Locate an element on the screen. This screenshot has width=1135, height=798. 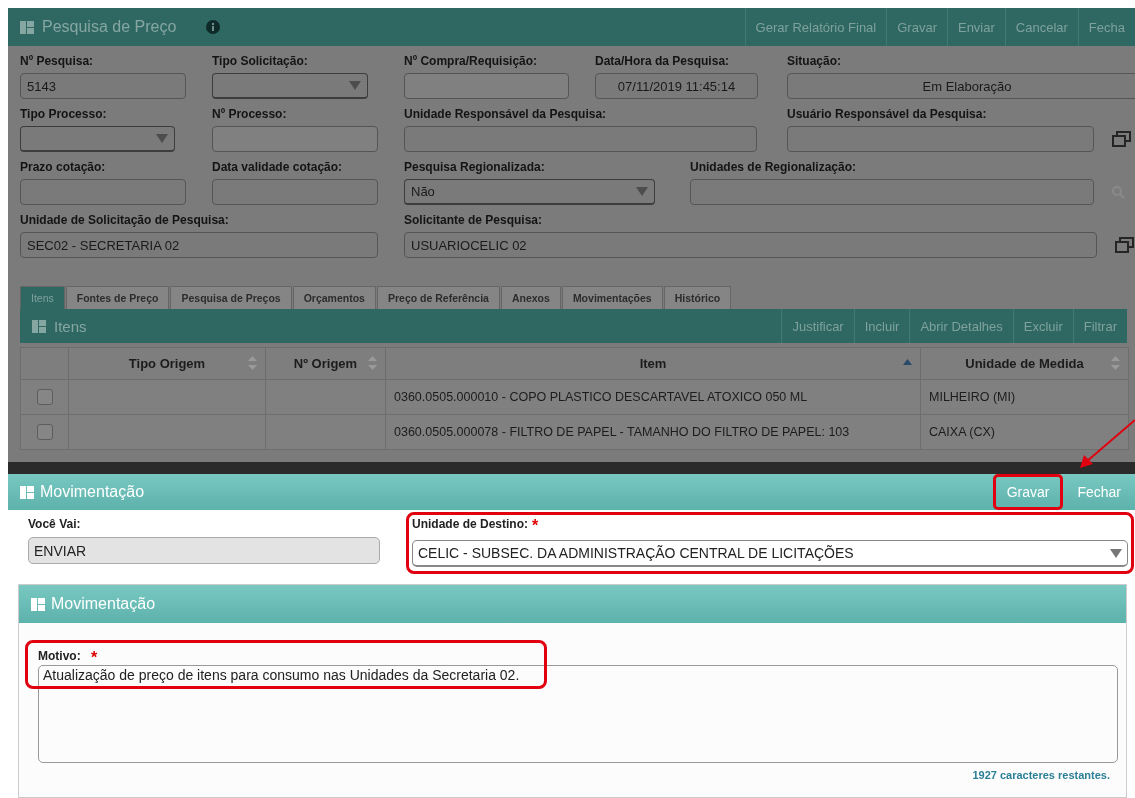
table-cell: 0360.0505.000078 - FILTRO DE PAPEL - TAMANHO DO FILTRO DE PAPEL: 103 is located at coordinates (653, 432).